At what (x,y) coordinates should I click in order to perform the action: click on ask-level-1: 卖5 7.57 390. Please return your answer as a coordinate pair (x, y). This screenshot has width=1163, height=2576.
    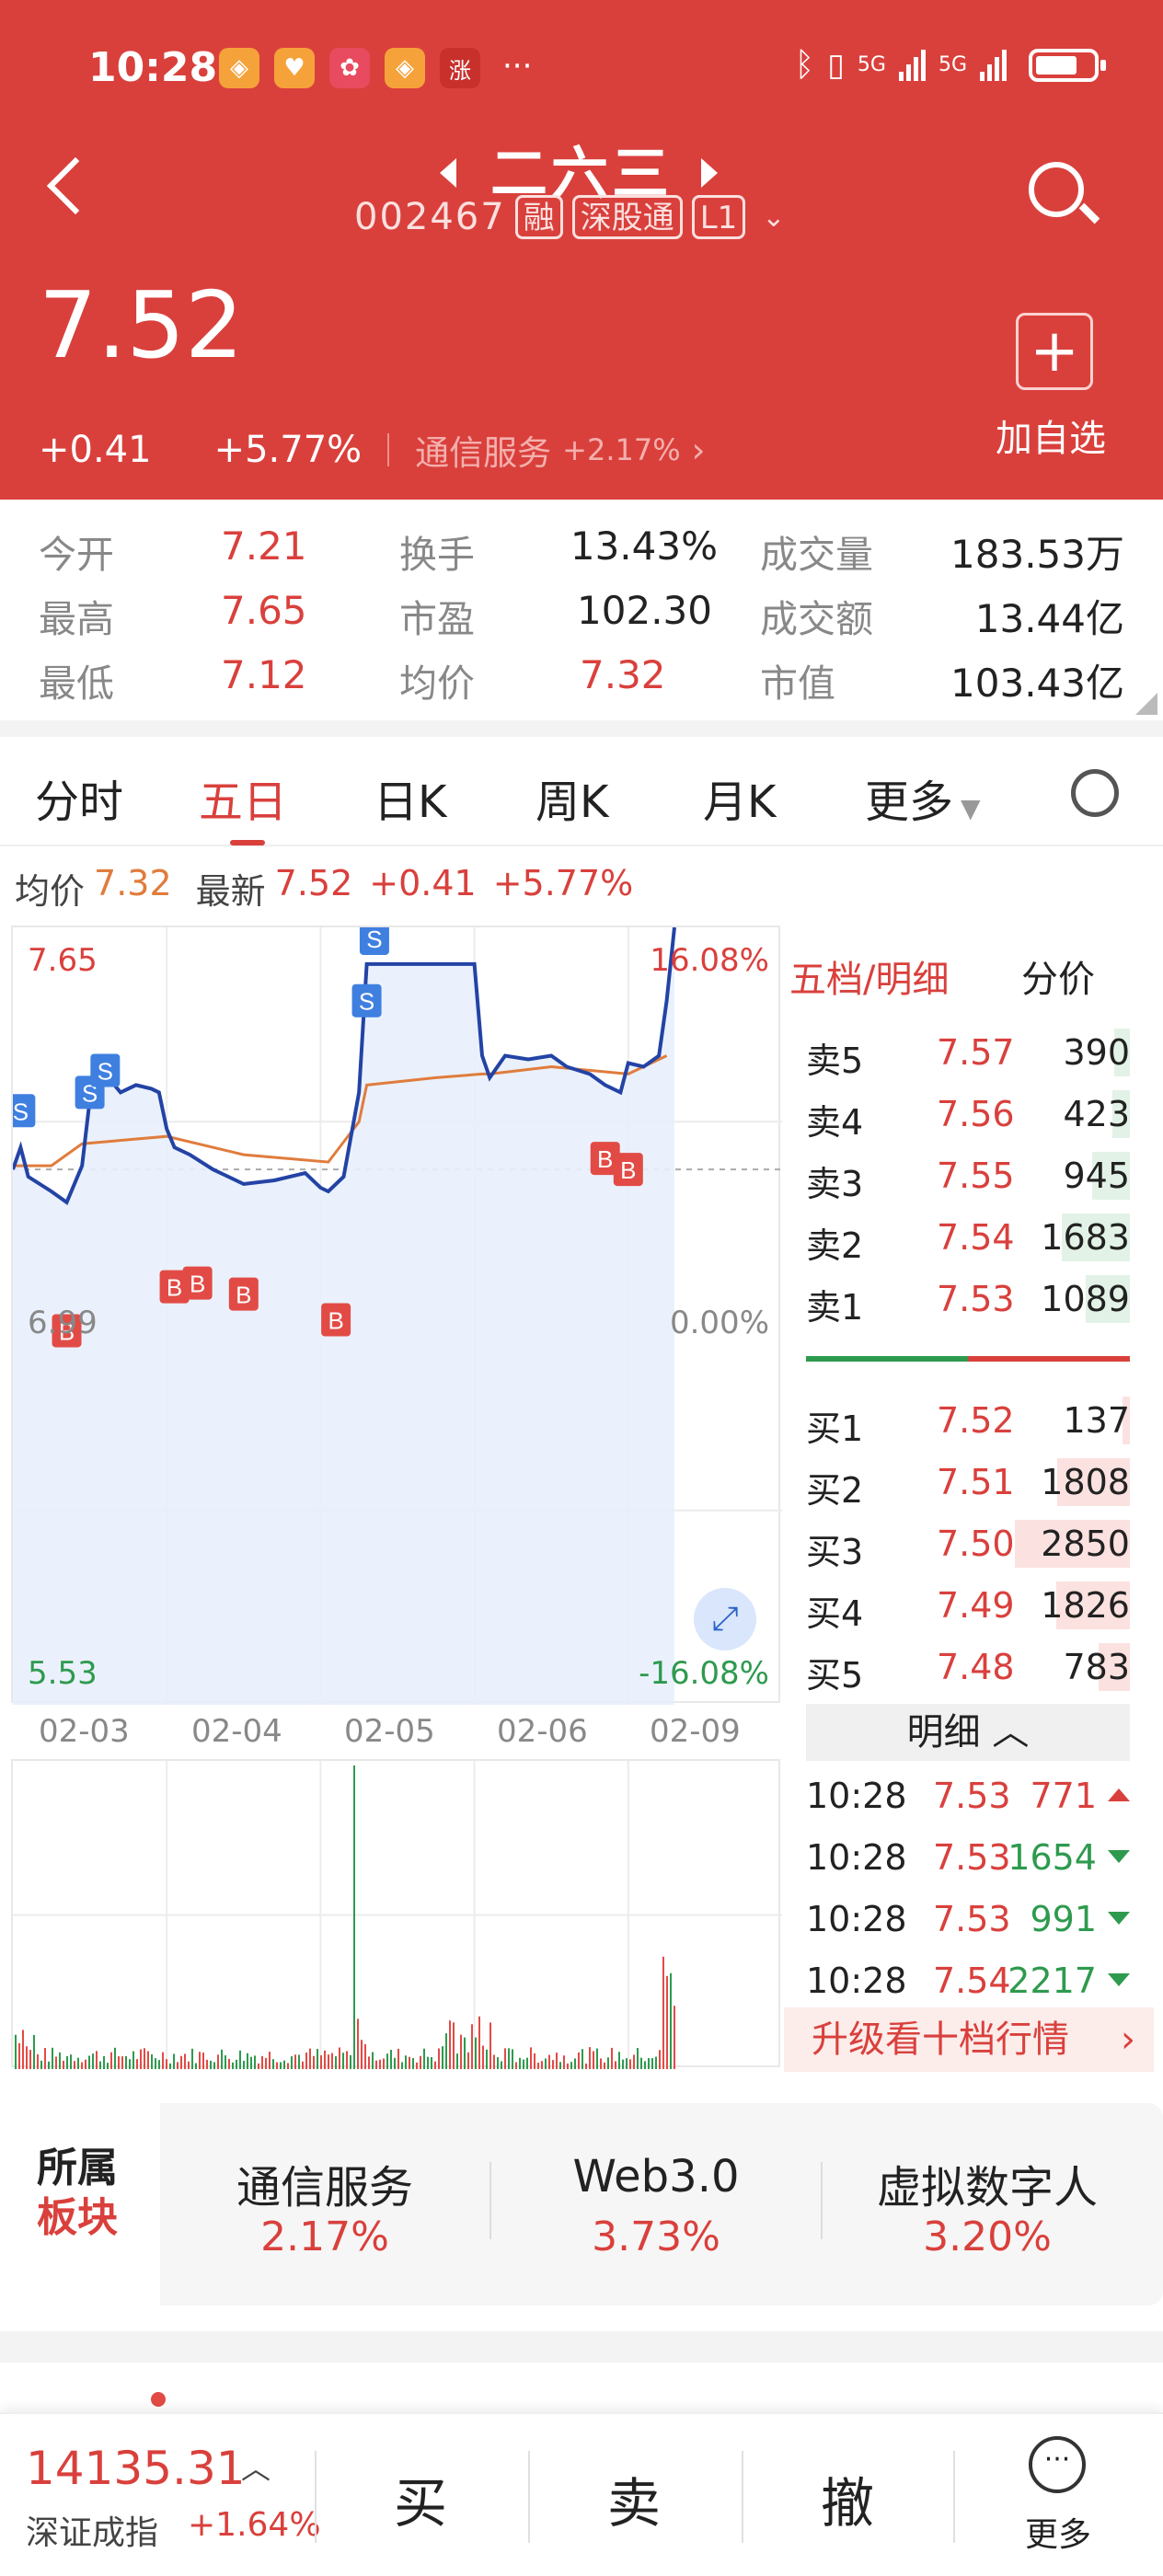
    Looking at the image, I should click on (968, 1053).